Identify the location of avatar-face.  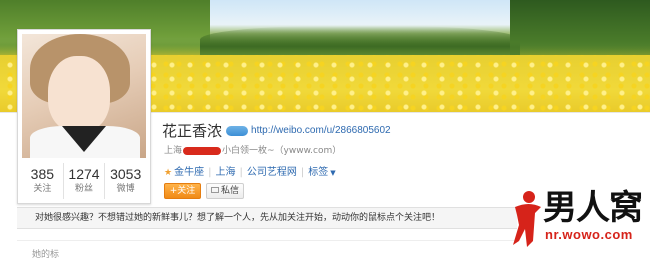
(79, 94).